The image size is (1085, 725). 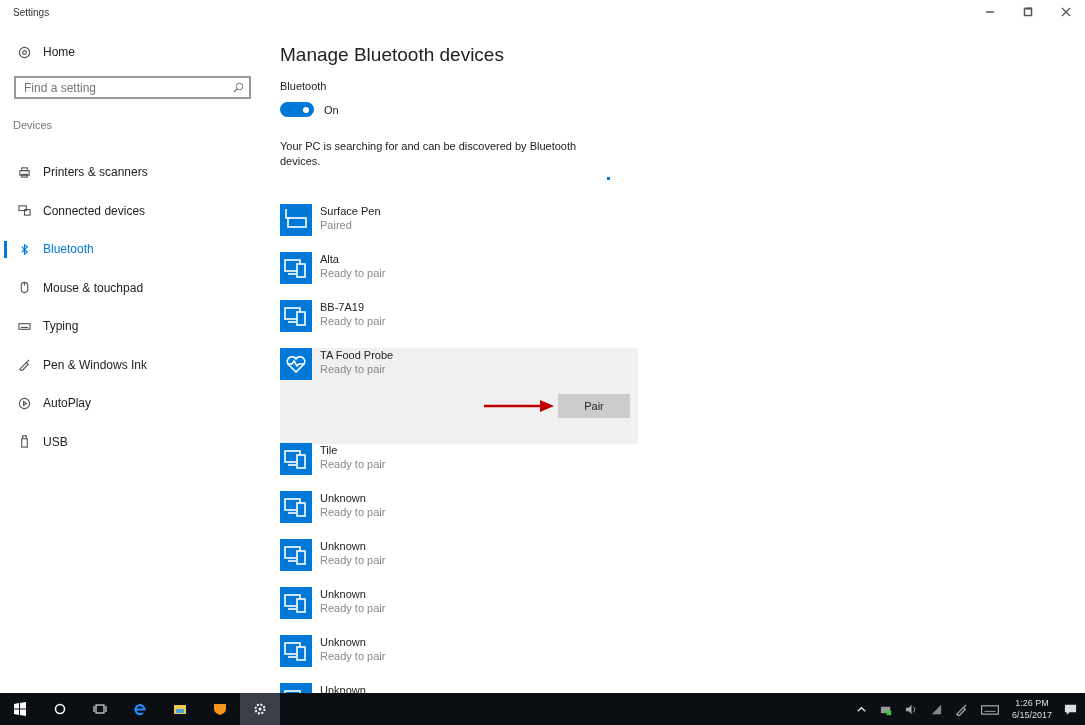 What do you see at coordinates (459, 276) in the screenshot?
I see `device-item: Alta Ready to pair` at bounding box center [459, 276].